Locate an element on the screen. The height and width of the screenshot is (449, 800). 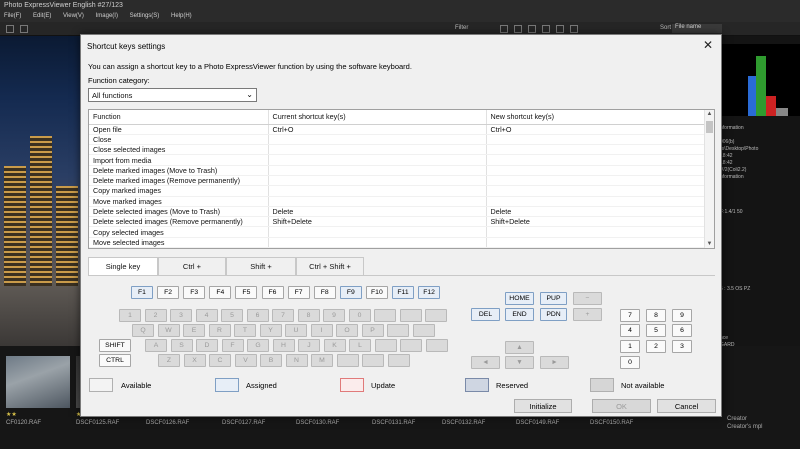
key-7: 7 is located at coordinates (283, 315).